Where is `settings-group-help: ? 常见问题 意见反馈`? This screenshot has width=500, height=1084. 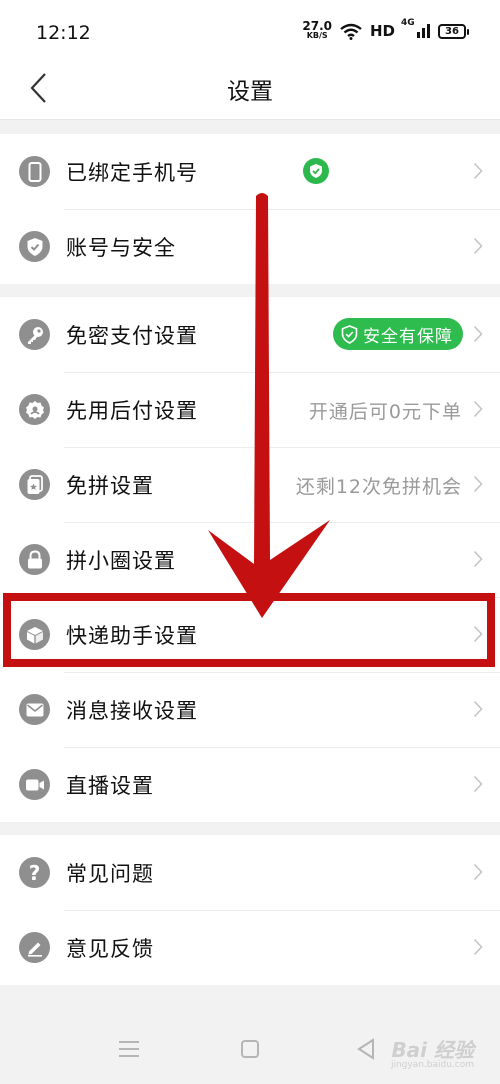 settings-group-help: ? 常见问题 意见反馈 is located at coordinates (250, 910).